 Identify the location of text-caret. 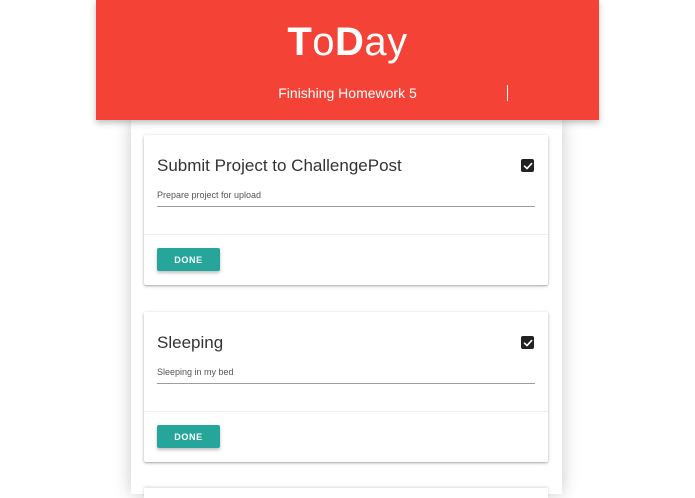
(507, 93).